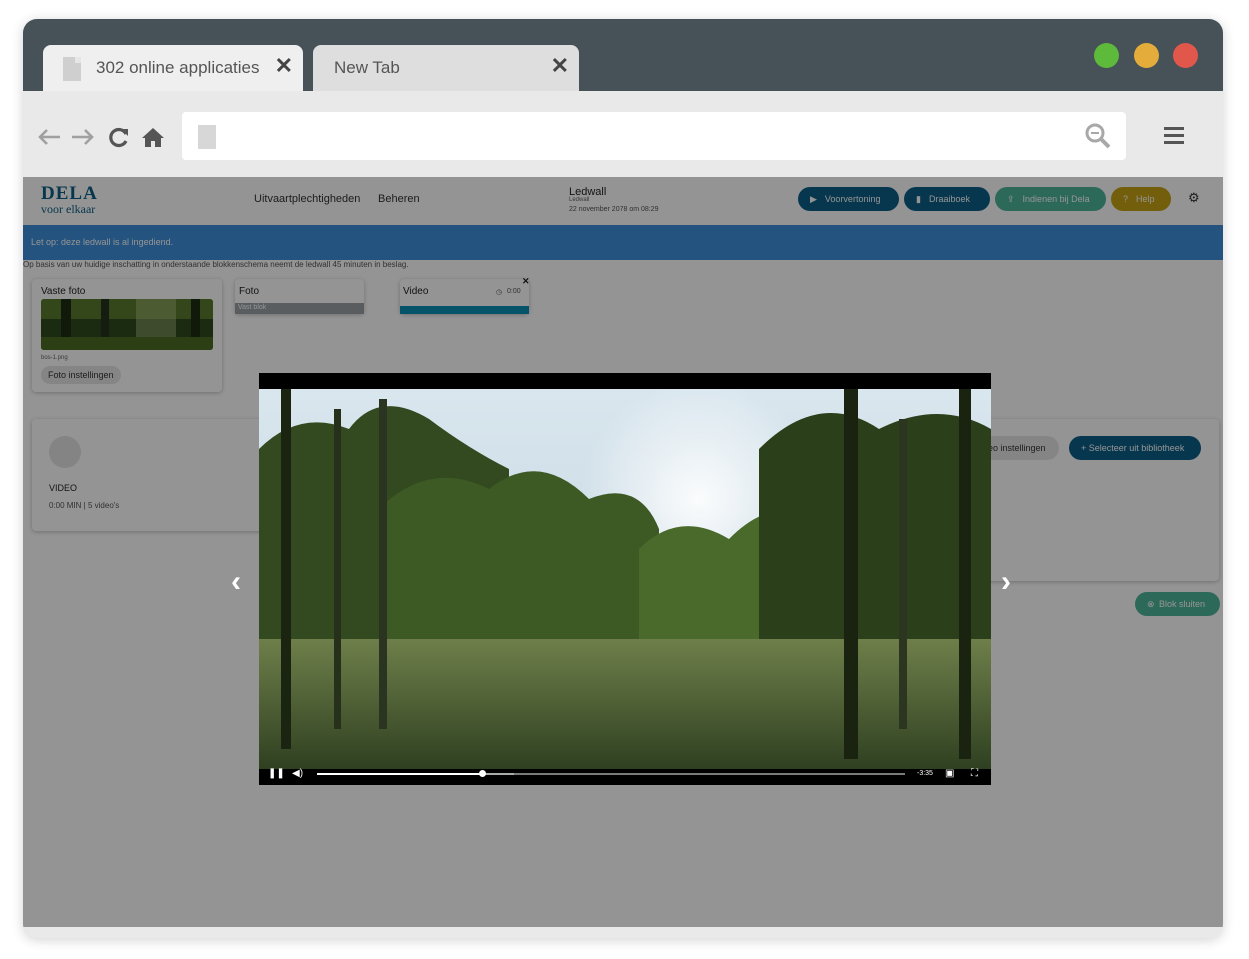 This screenshot has height=959, width=1249. Describe the element at coordinates (949, 774) in the screenshot. I see `picture-in-picture-icon: ▣` at that location.